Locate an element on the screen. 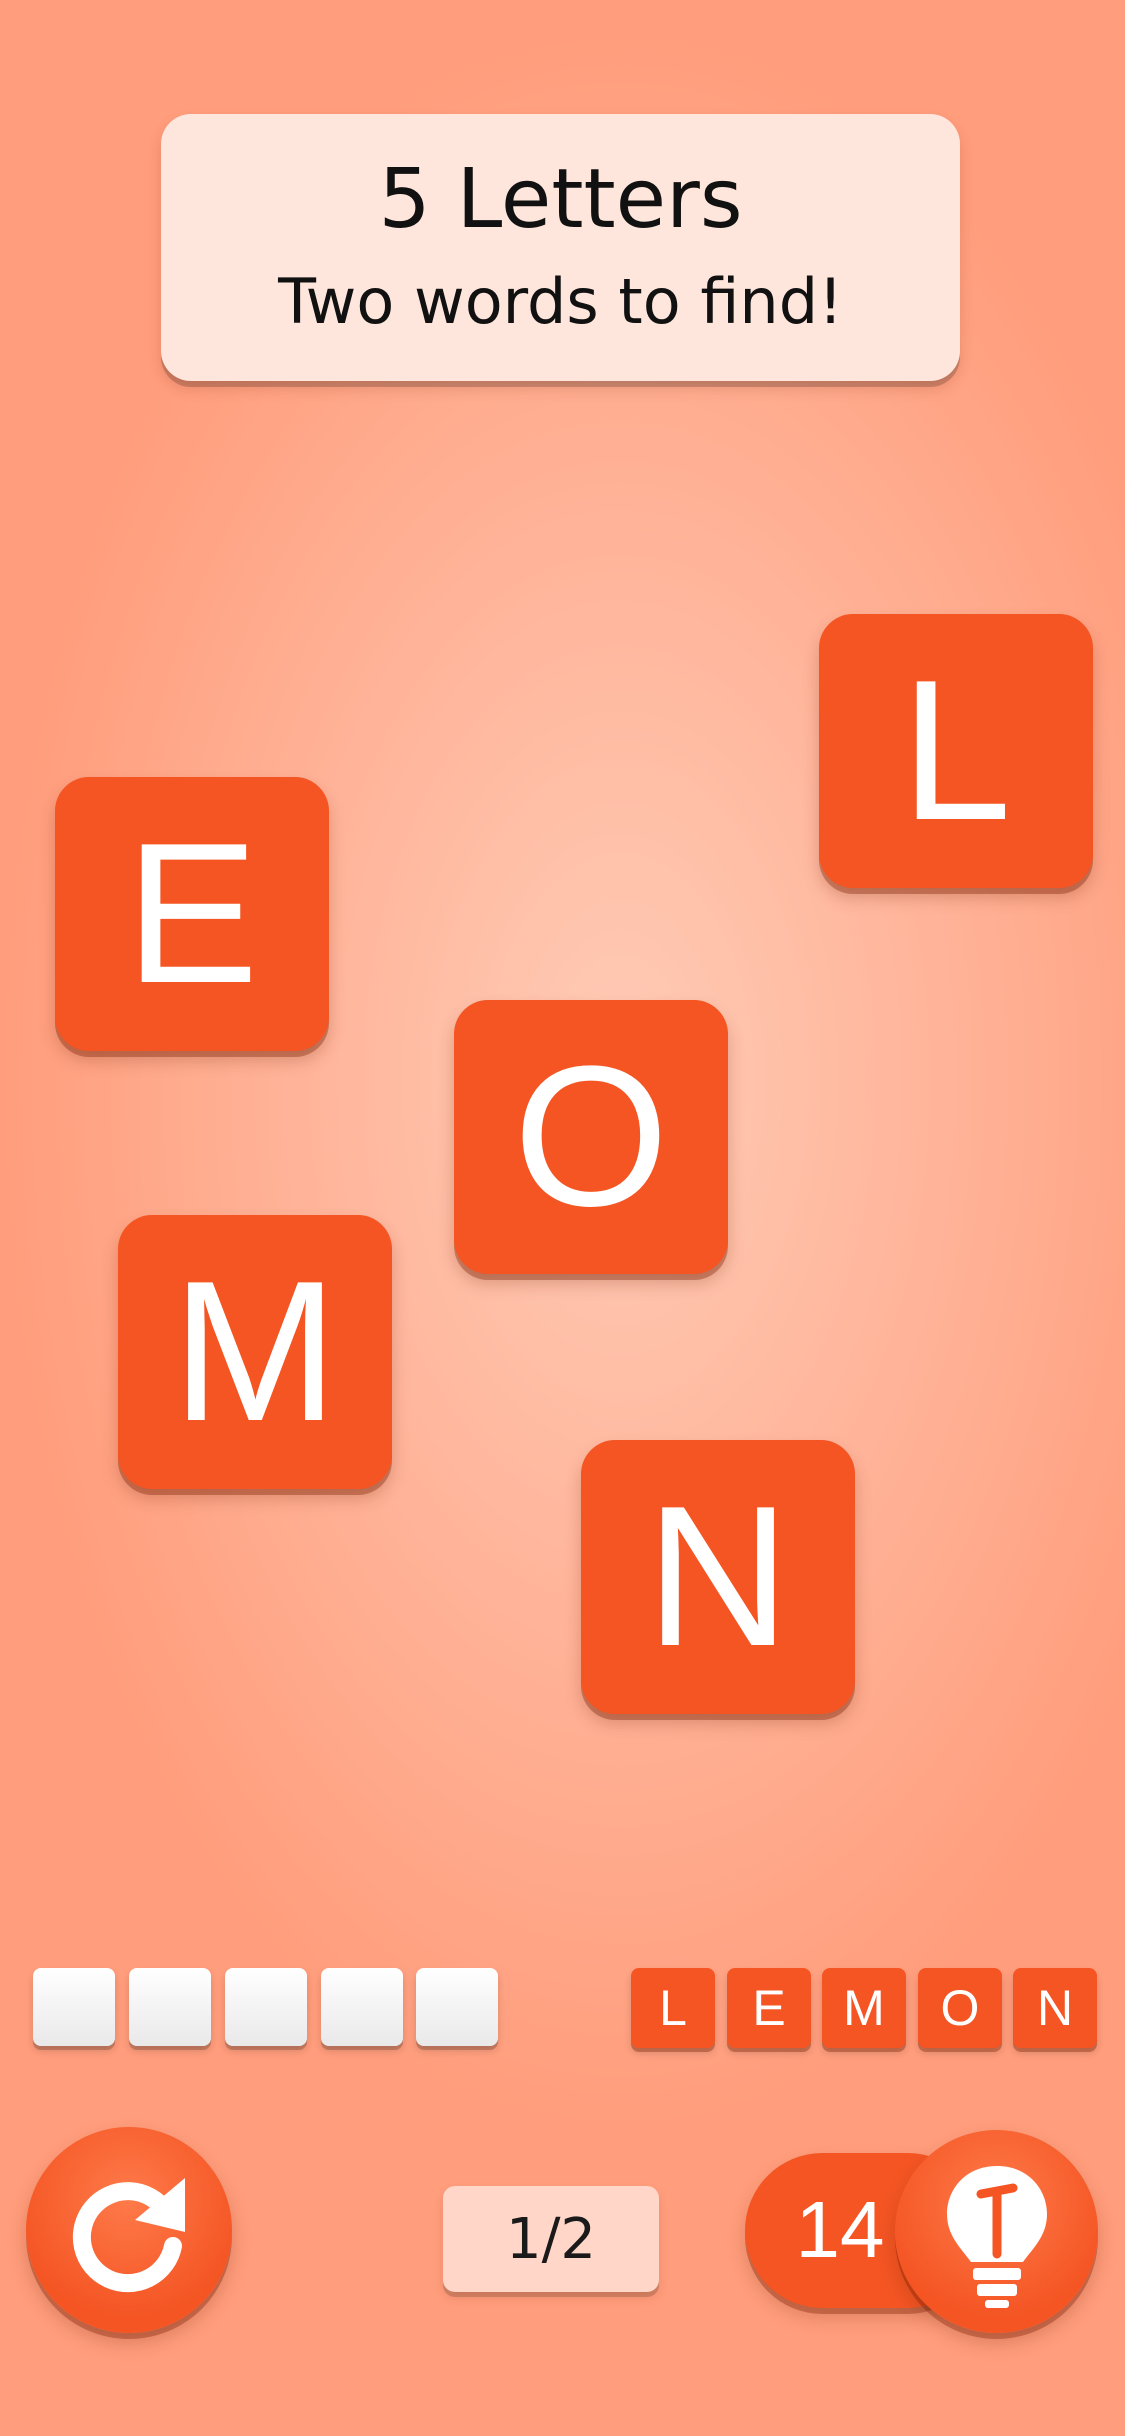 This screenshot has height=2436, width=1125. hint-button is located at coordinates (996, 2231).